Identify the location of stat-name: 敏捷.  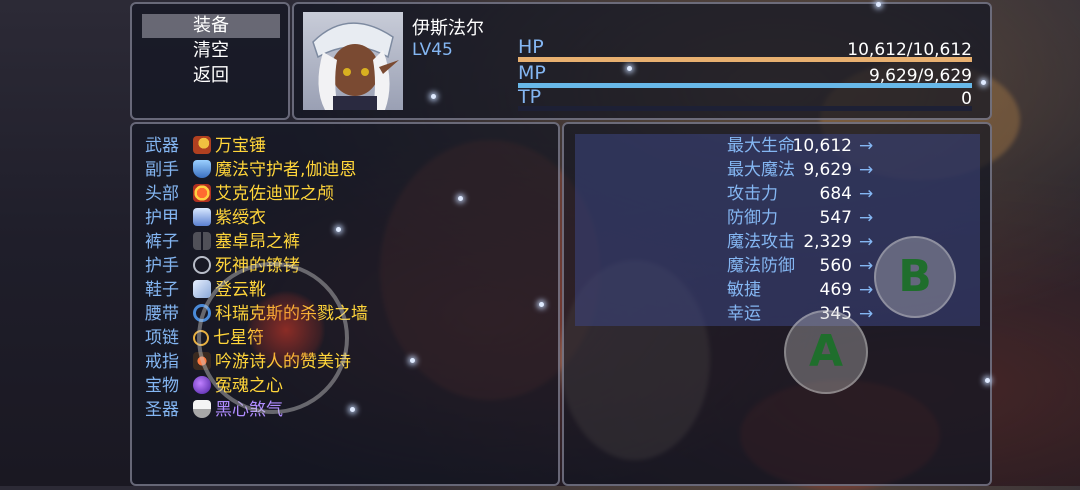
(744, 290).